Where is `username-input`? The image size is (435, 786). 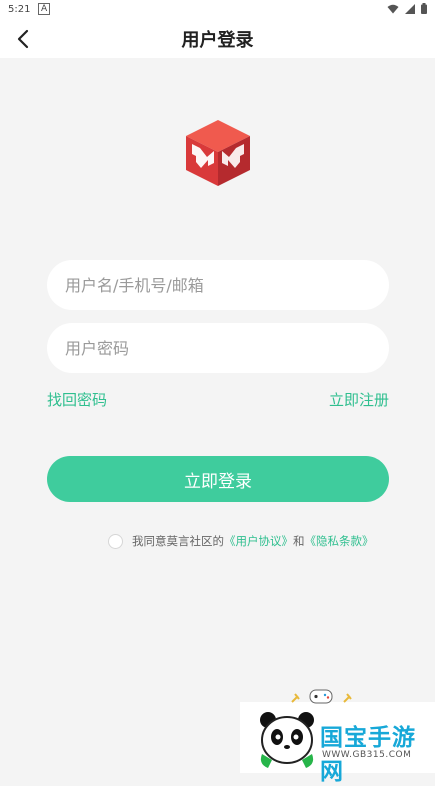
username-input is located at coordinates (218, 285).